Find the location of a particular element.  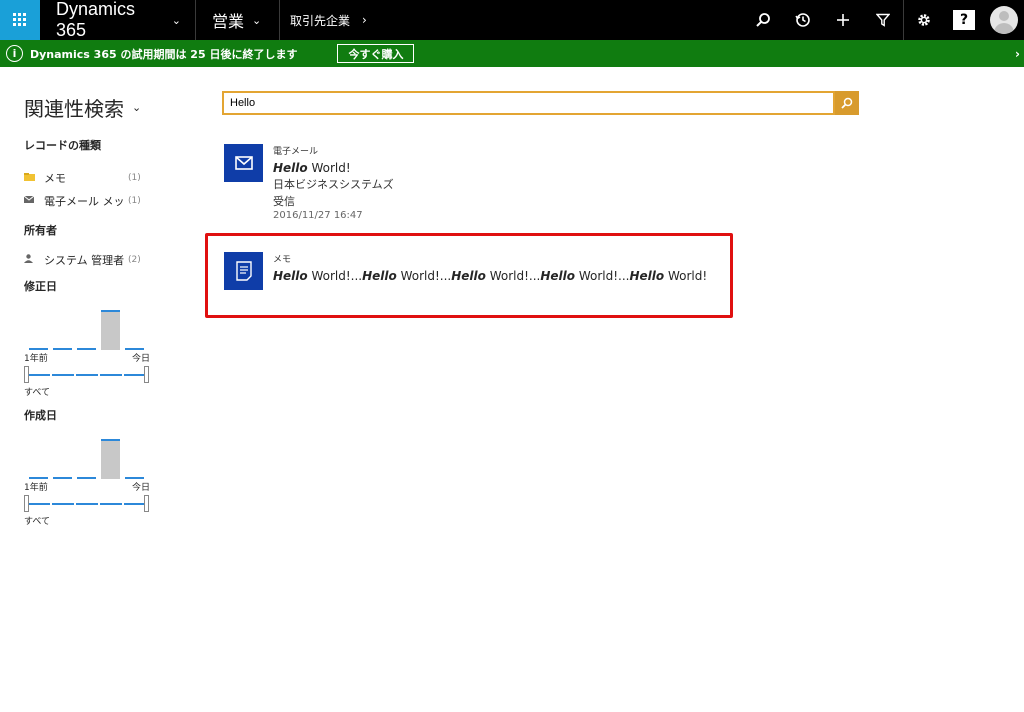

help-icon: ? is located at coordinates (964, 20).